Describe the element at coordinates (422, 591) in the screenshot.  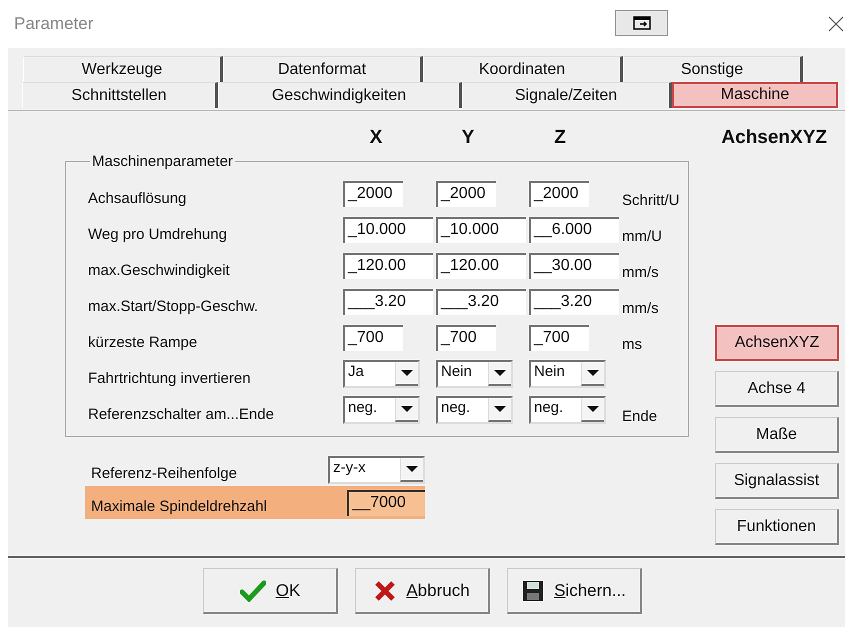
I see `cancel-button: Abbruch` at that location.